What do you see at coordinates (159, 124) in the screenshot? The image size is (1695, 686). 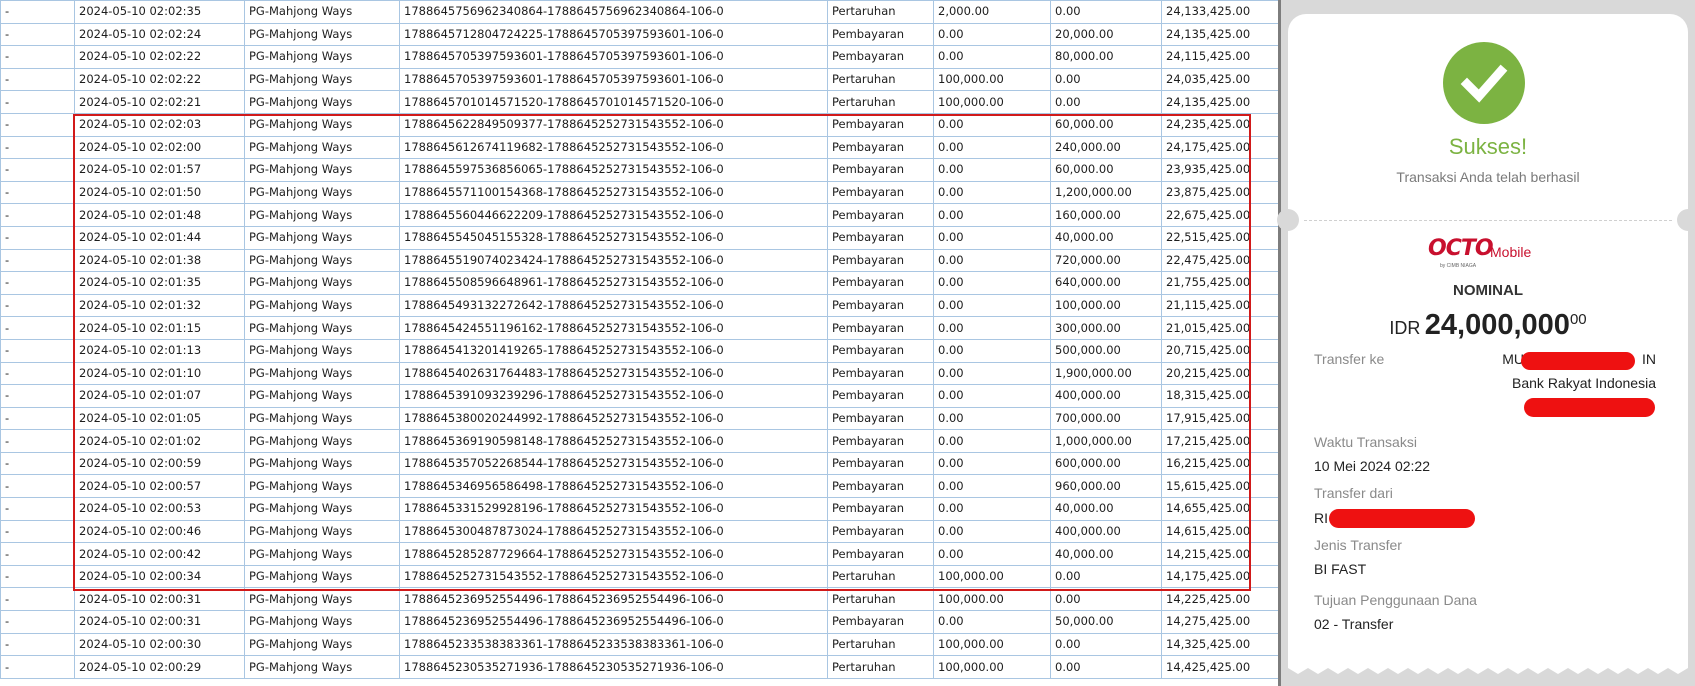 I see `cell-col-datetime: 2024-05-10 02:02:03` at bounding box center [159, 124].